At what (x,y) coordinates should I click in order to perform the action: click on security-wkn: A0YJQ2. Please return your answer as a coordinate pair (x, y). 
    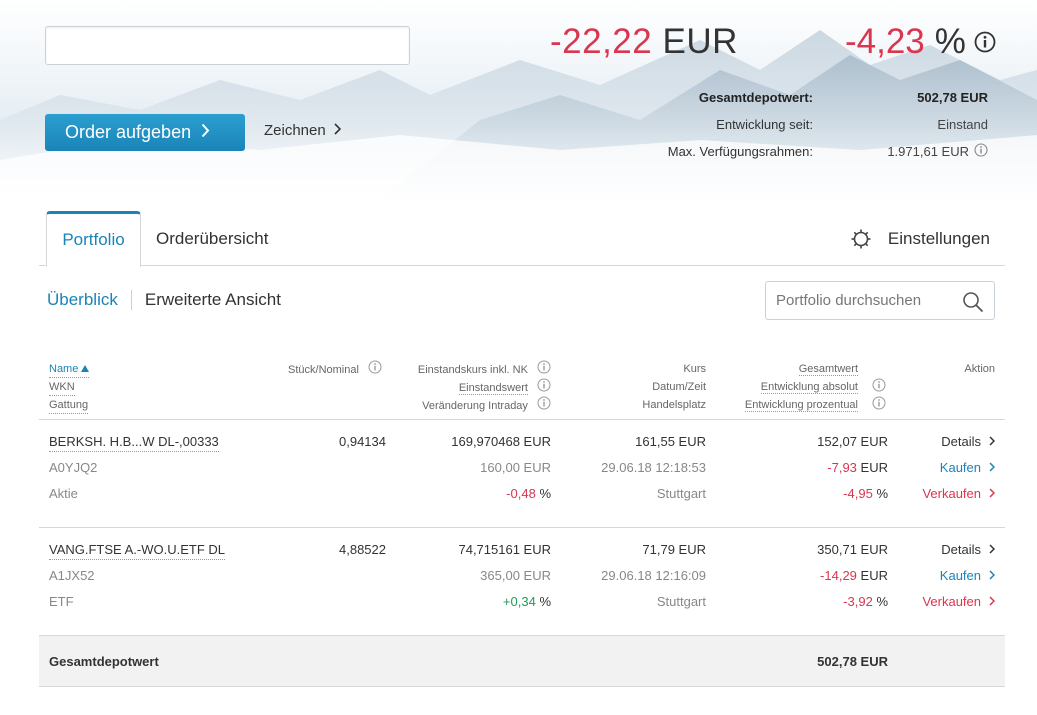
    Looking at the image, I should click on (73, 467).